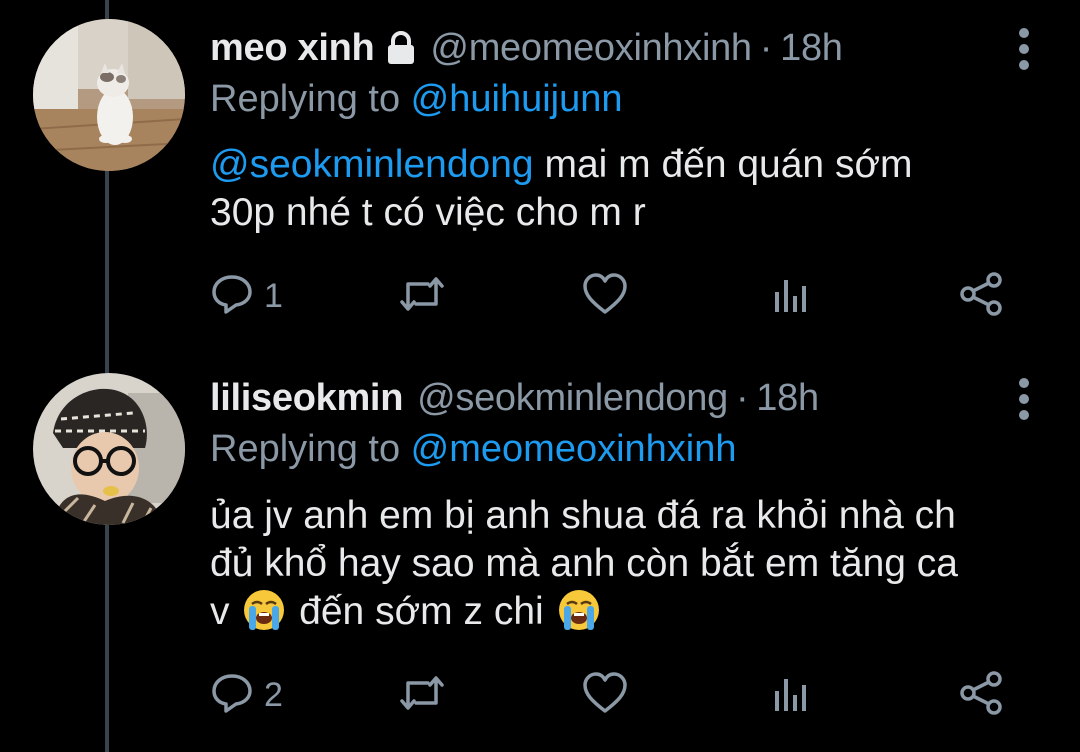 Image resolution: width=1080 pixels, height=752 pixels. I want to click on tweet-text-line: mai m đến quán sớm, so click(723, 164).